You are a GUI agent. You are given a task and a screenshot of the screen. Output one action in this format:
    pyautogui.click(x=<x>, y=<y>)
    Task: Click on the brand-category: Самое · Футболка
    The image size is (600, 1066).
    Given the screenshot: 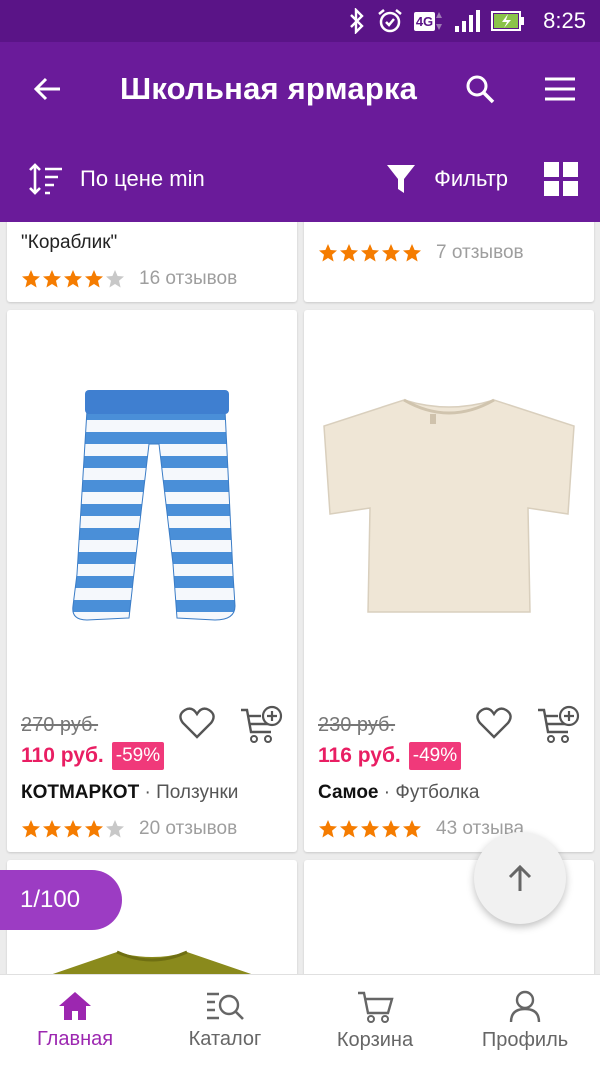 What is the action you would take?
    pyautogui.click(x=399, y=792)
    